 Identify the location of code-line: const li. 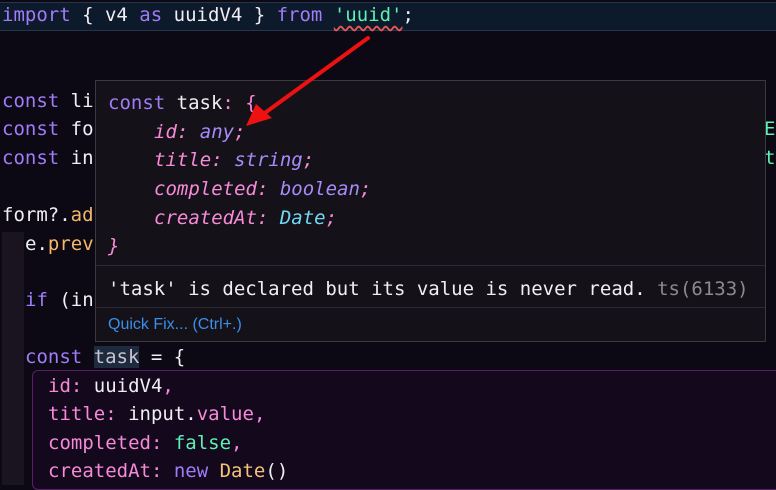
(48, 101).